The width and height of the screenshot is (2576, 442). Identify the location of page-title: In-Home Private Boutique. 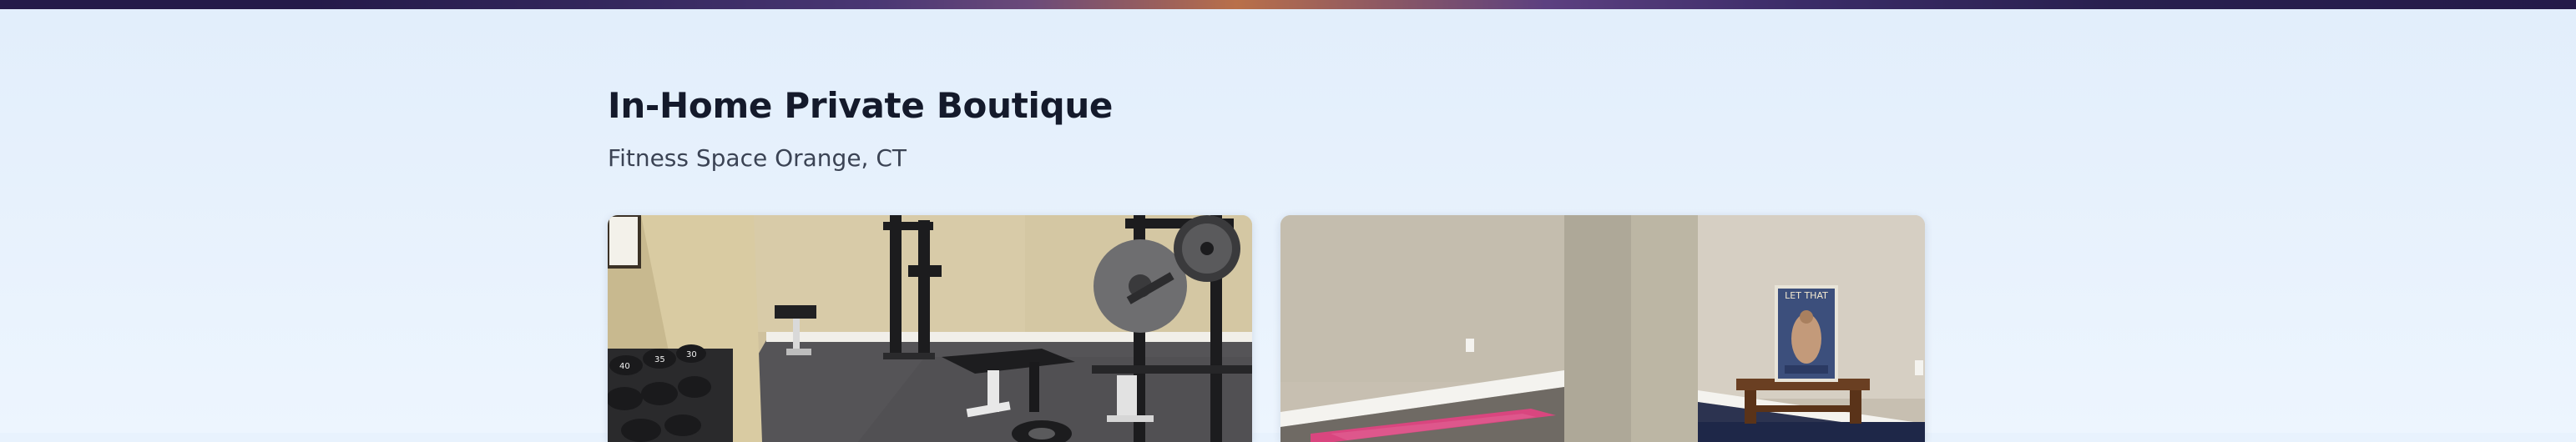
(861, 105).